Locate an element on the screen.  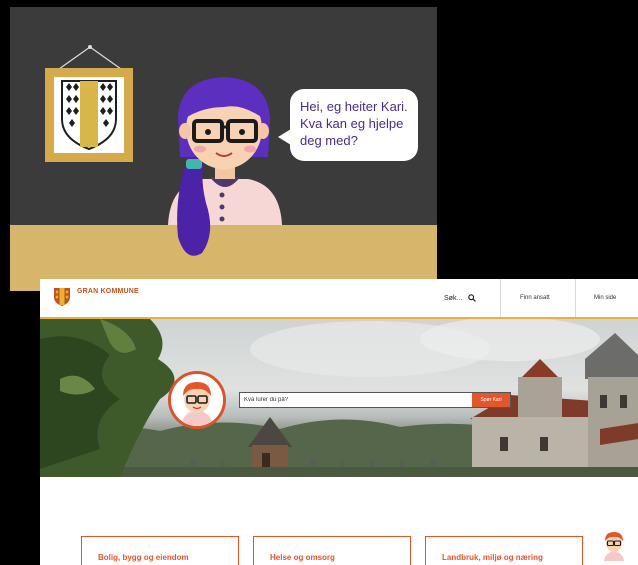
speech-line-1: Hei, eg heiter Kari. is located at coordinates (354, 106).